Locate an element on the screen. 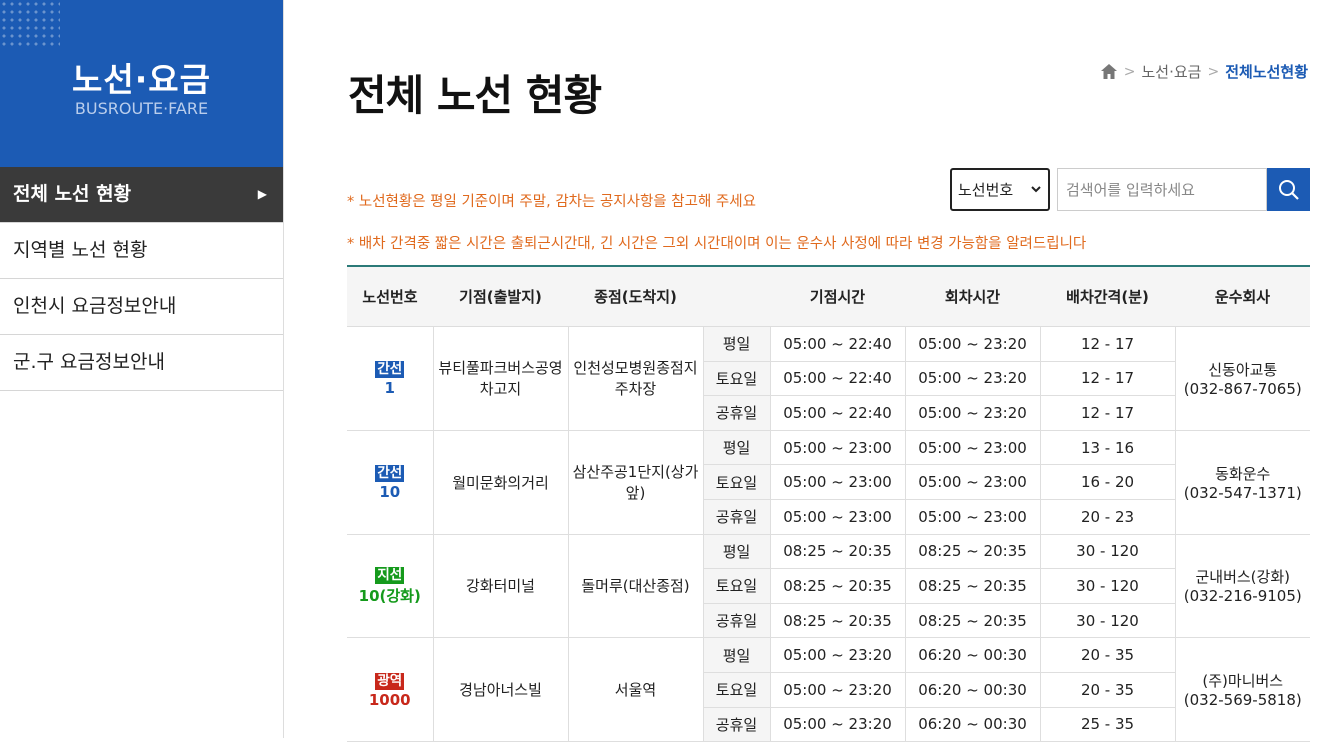  breadcrumb-current: 전체노선현황 is located at coordinates (1266, 72).